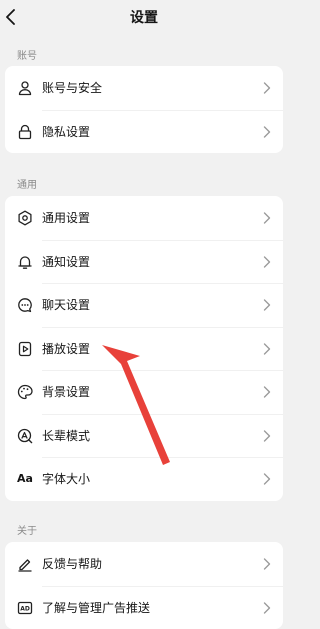  I want to click on settings-item-label: 字体大小, so click(66, 478).